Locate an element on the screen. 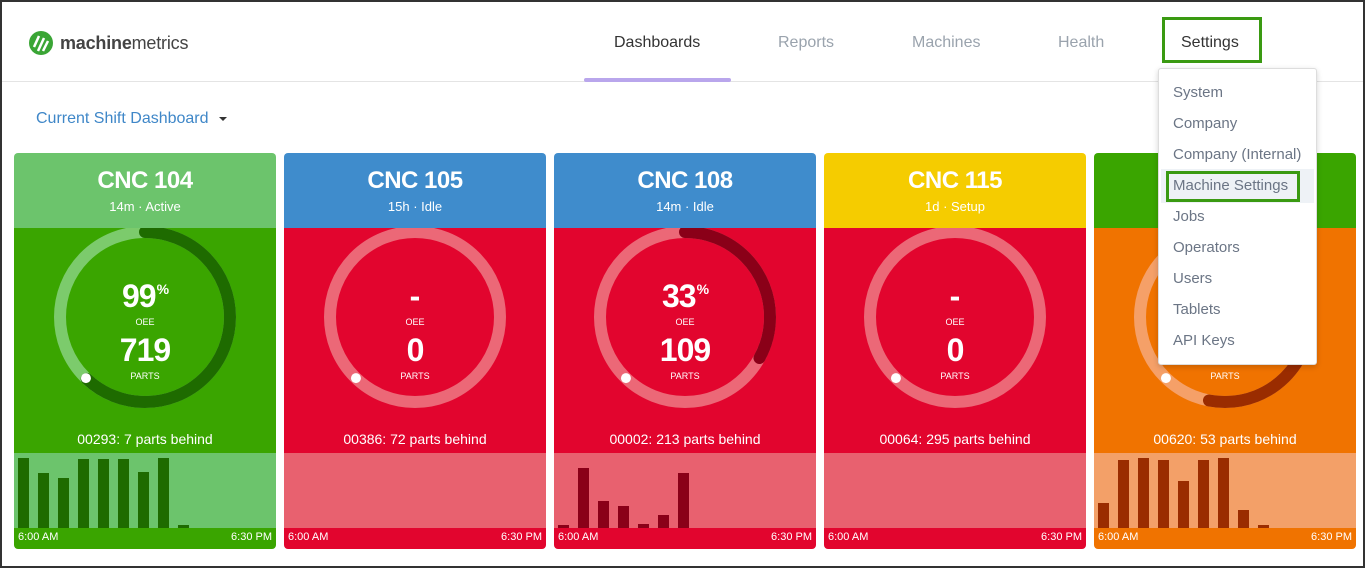 This screenshot has width=1365, height=568. dashboard-selector: Current Shift Dashboard is located at coordinates (131, 119).